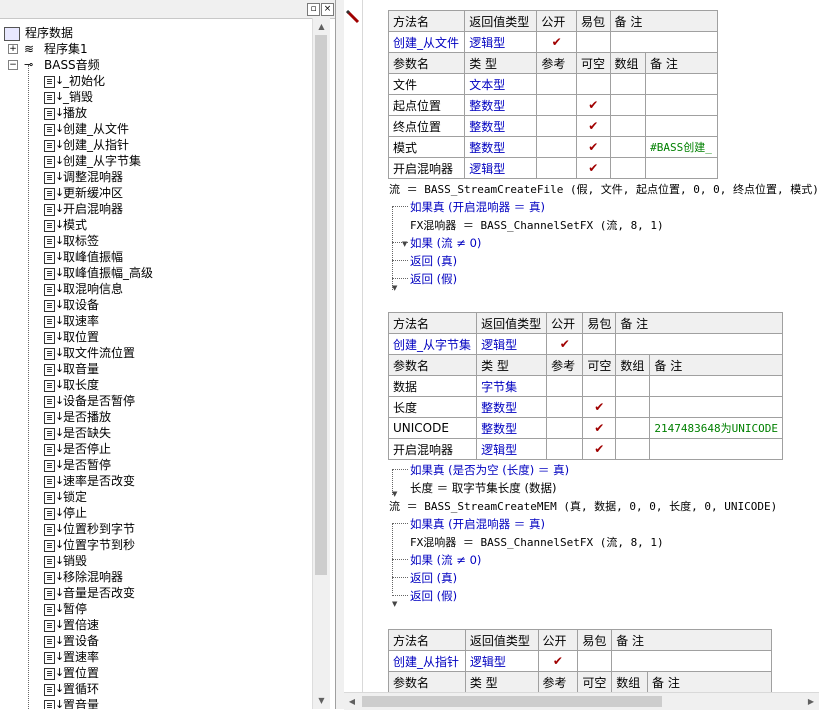 This screenshot has width=819, height=710. Describe the element at coordinates (13, 65) in the screenshot. I see `collapse-minus-icon: −` at that location.